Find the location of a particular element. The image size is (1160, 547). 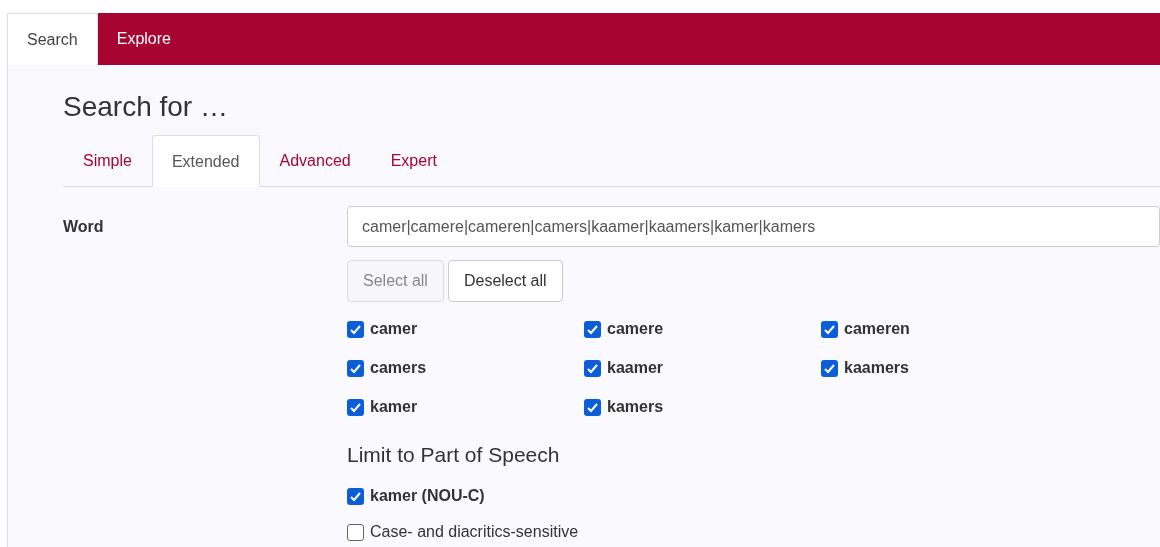

option-label: cameren is located at coordinates (877, 329).